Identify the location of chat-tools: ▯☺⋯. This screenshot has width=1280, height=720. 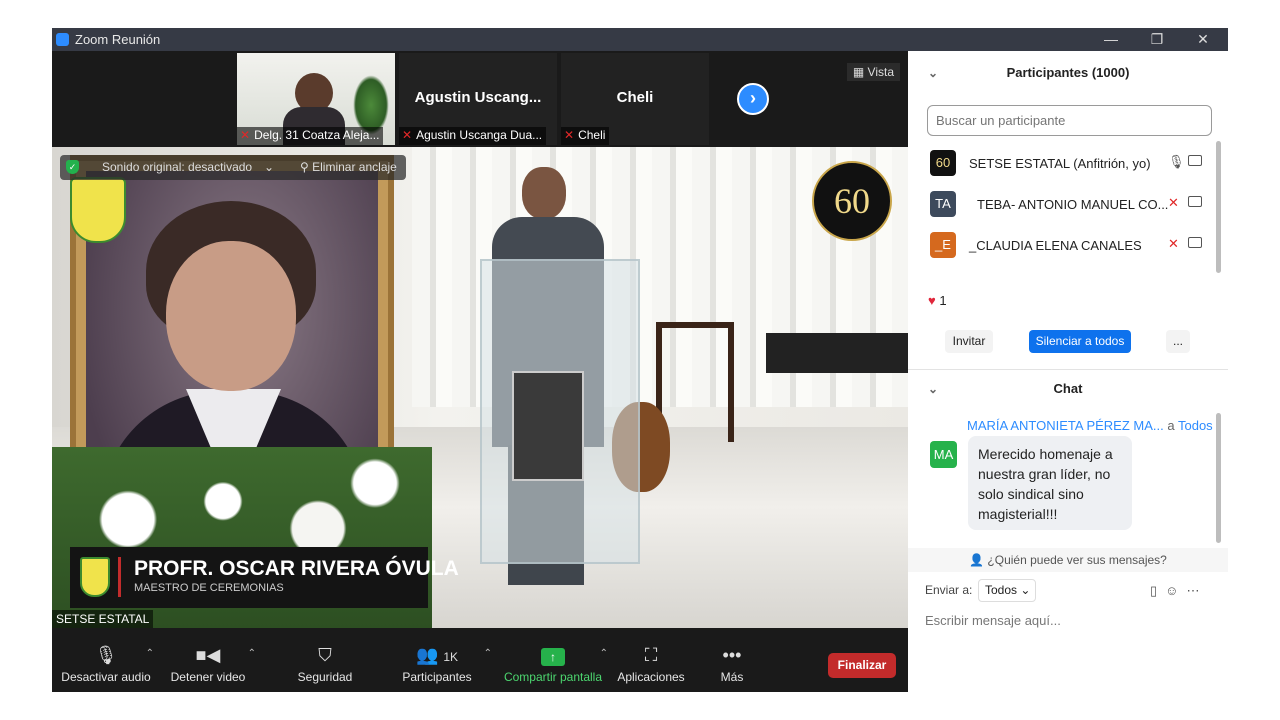
(1178, 591).